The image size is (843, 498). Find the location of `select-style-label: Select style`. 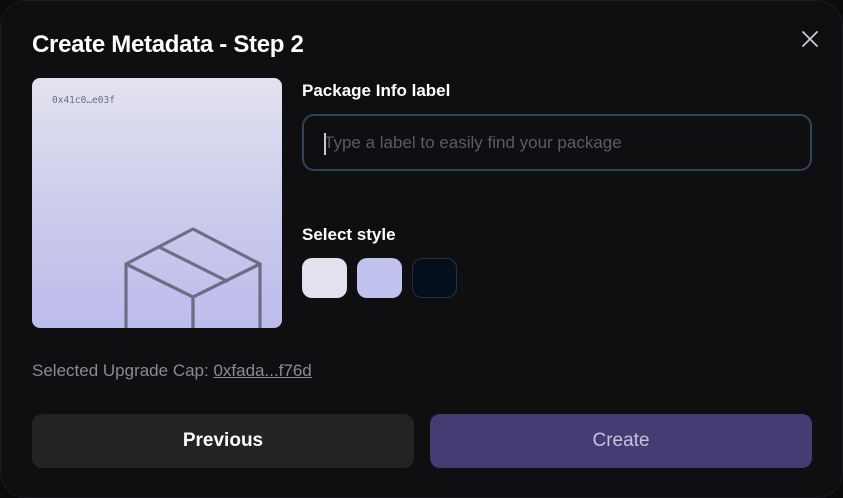

select-style-label: Select style is located at coordinates (349, 234).